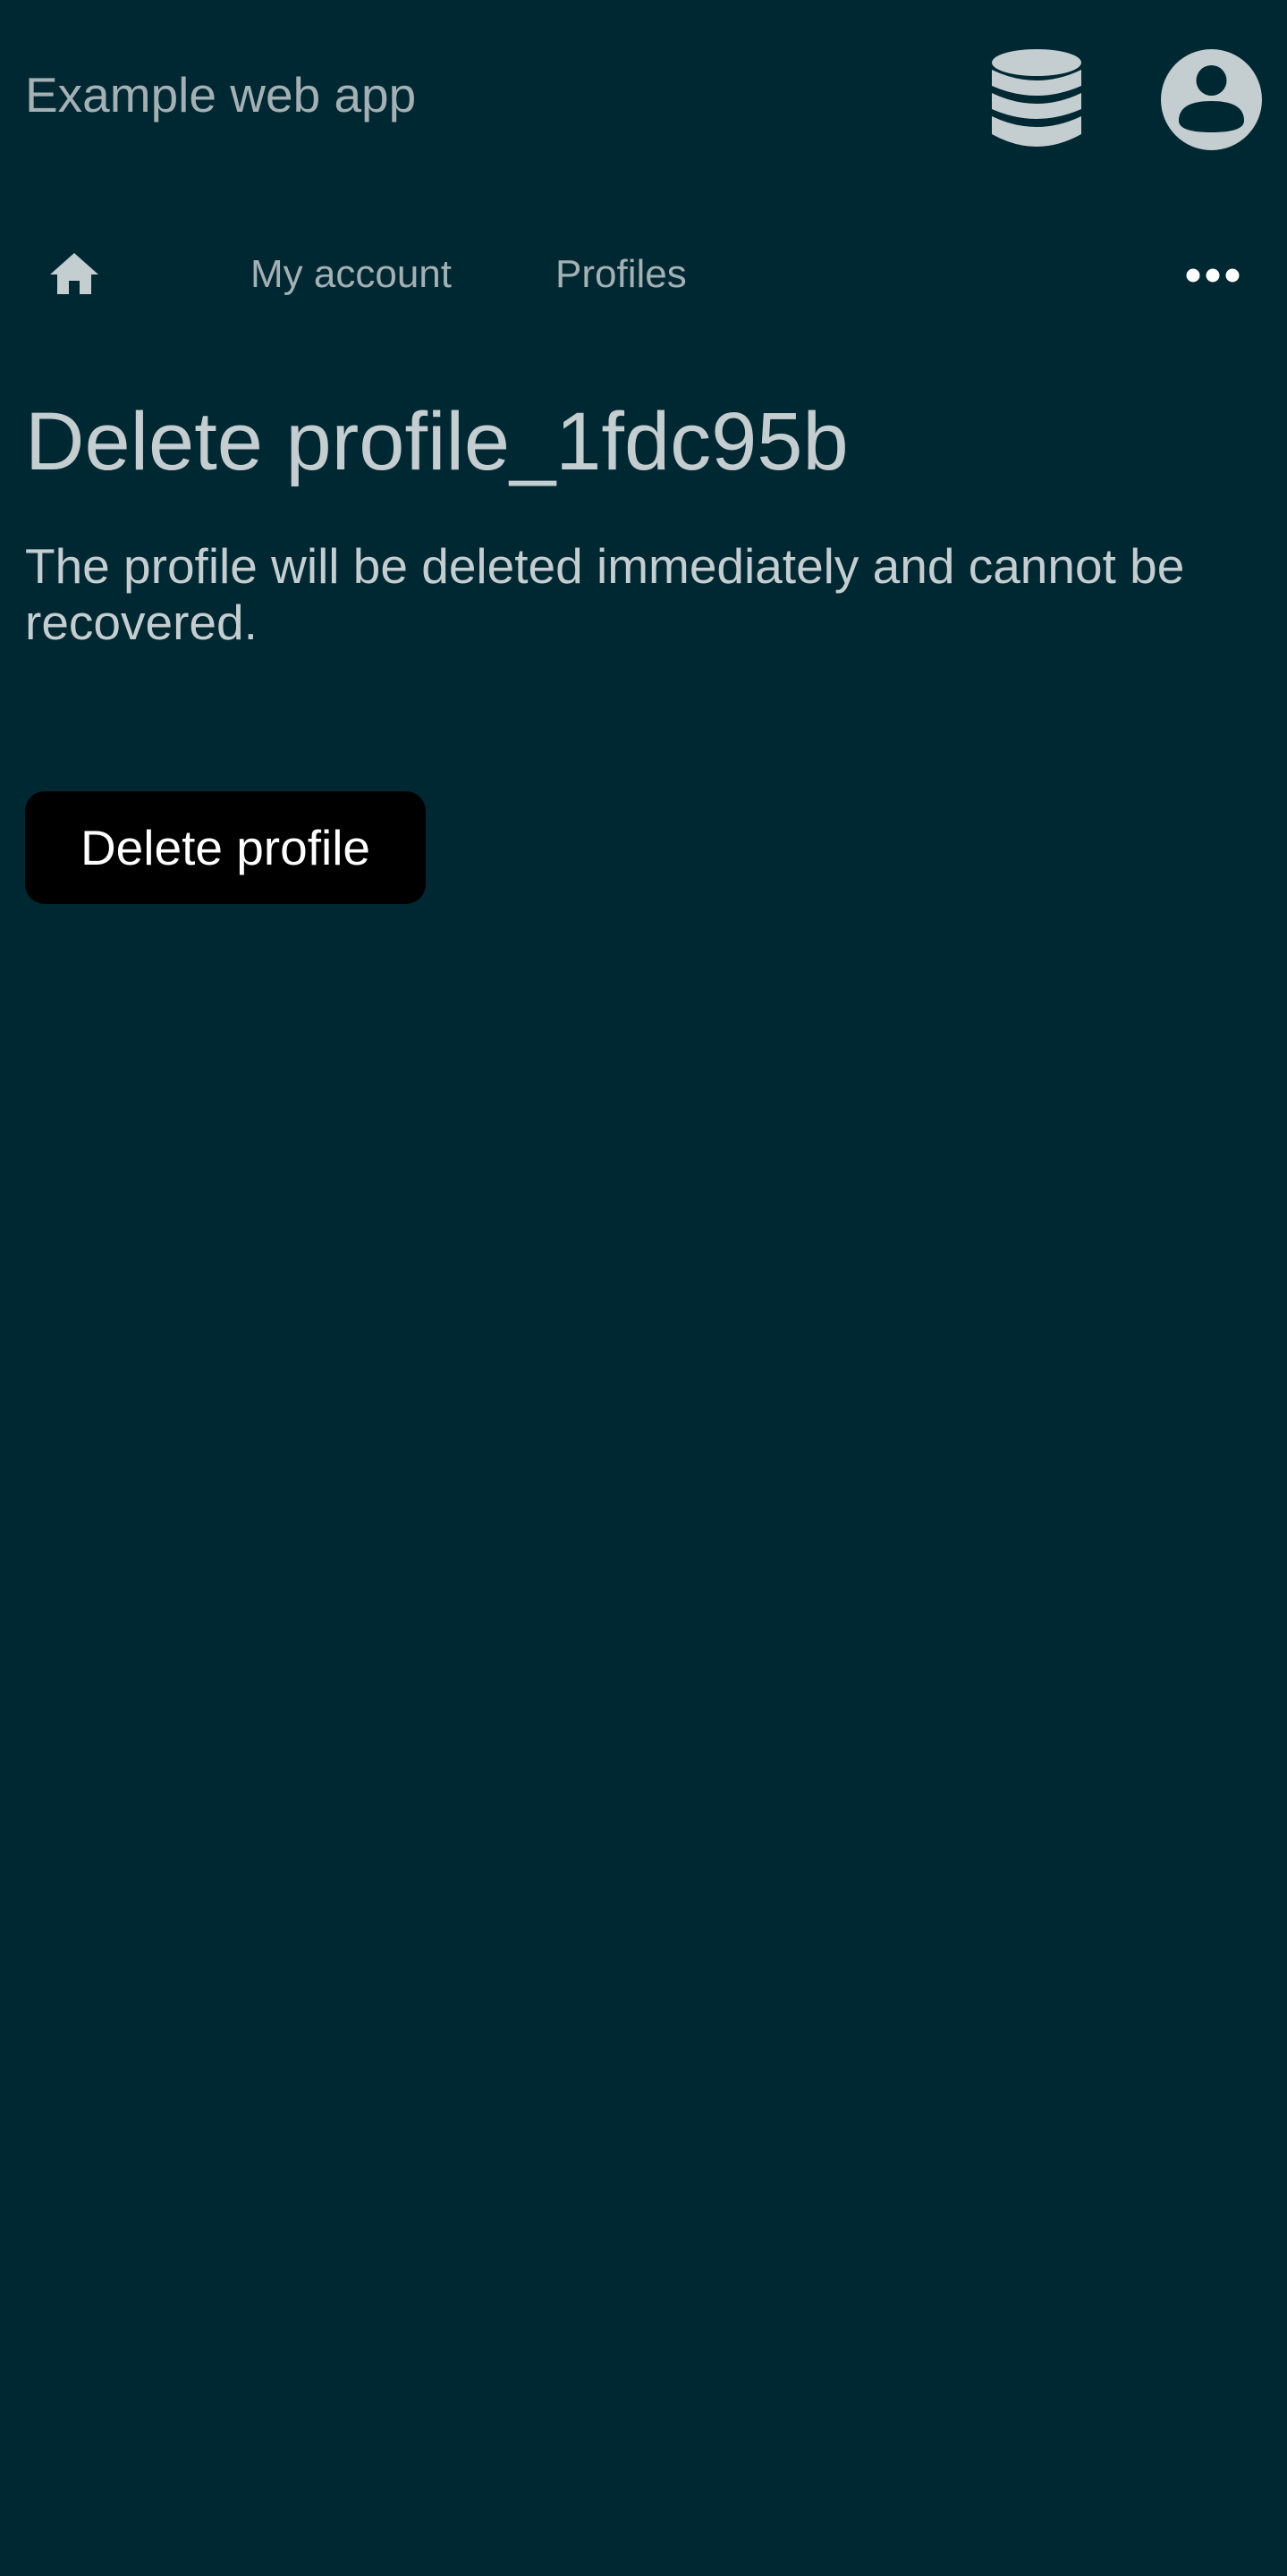  What do you see at coordinates (437, 441) in the screenshot?
I see `page-title: Delete profile_1fdc95b` at bounding box center [437, 441].